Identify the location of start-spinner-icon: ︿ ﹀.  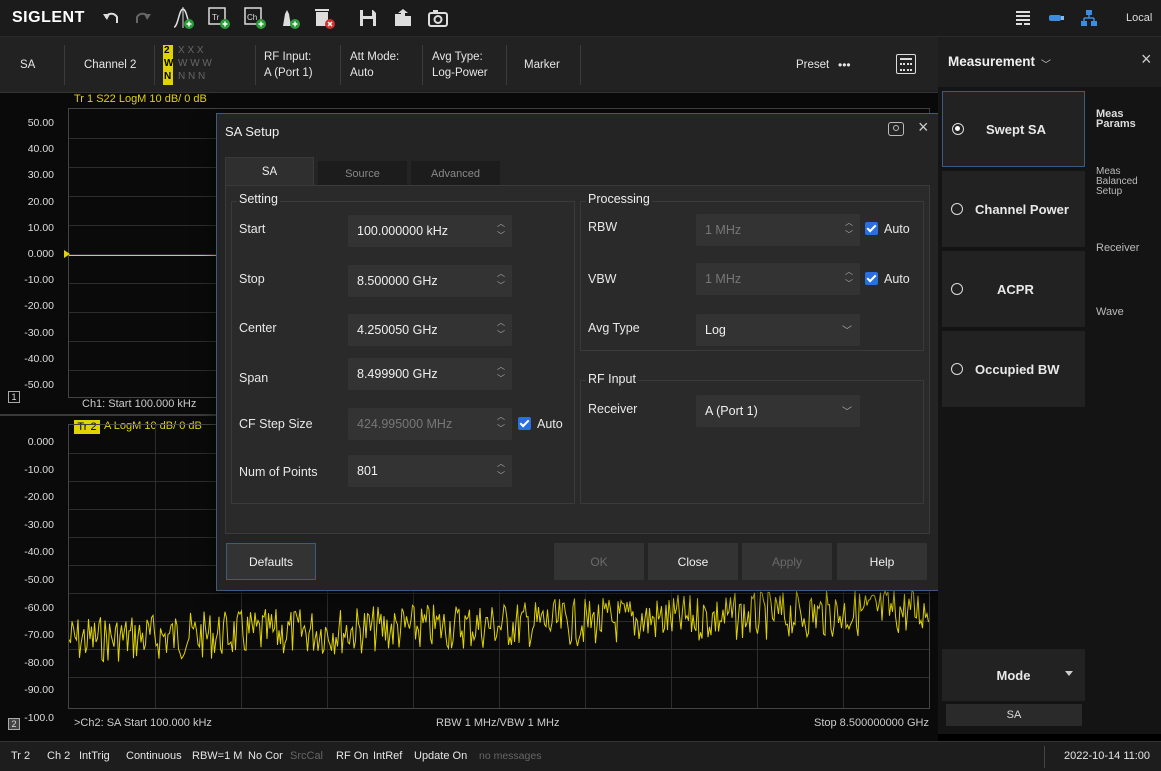
(501, 231).